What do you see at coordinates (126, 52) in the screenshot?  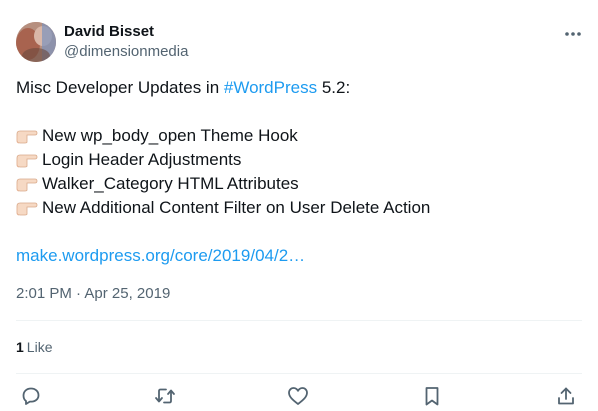 I see `author-handle: @dimensionmedia` at bounding box center [126, 52].